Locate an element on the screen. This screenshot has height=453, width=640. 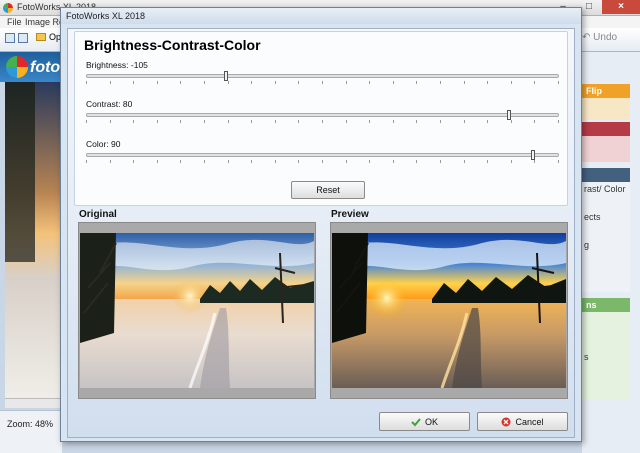
edit-icon is located at coordinates (23, 38).